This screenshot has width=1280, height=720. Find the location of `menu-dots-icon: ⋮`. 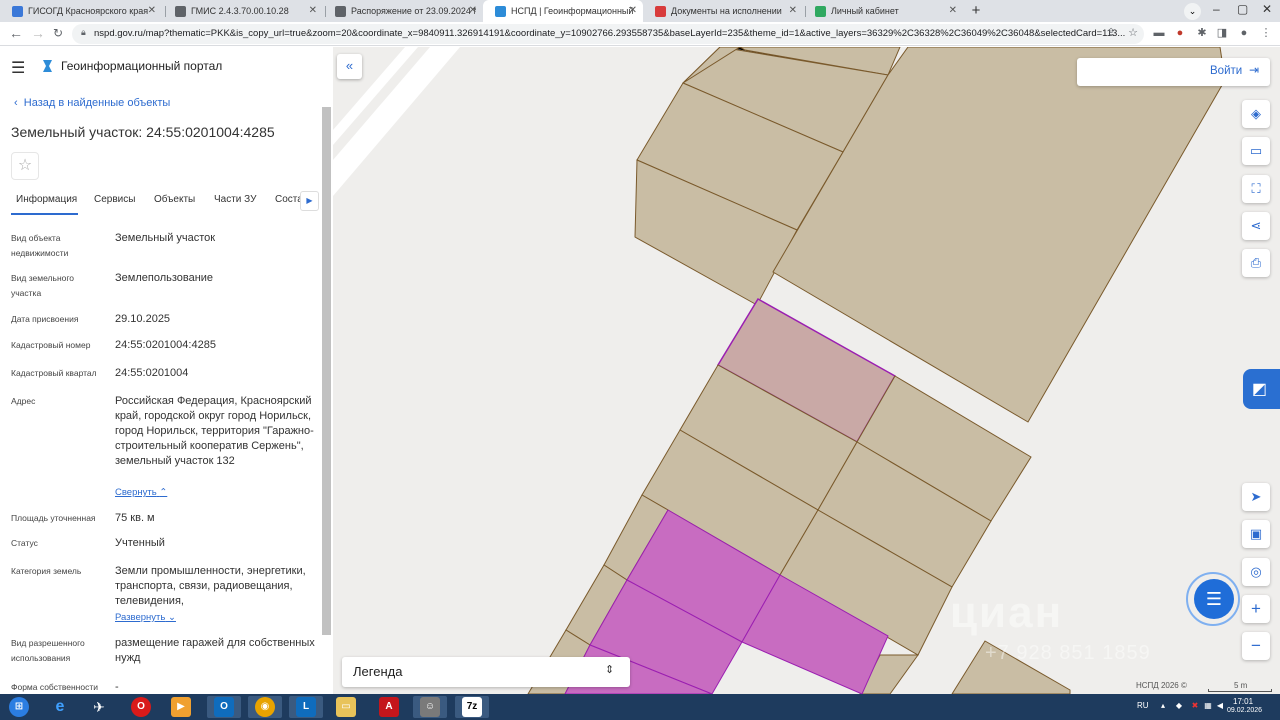

menu-dots-icon: ⋮ is located at coordinates (1266, 33).